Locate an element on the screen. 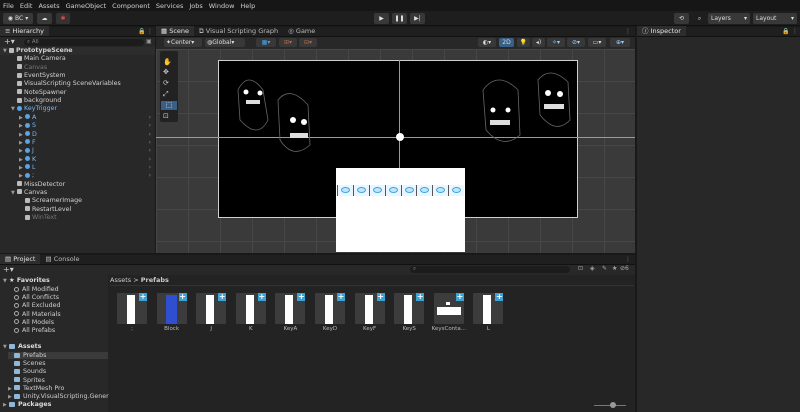  effects-dropdown: ✧▾ is located at coordinates (556, 42).